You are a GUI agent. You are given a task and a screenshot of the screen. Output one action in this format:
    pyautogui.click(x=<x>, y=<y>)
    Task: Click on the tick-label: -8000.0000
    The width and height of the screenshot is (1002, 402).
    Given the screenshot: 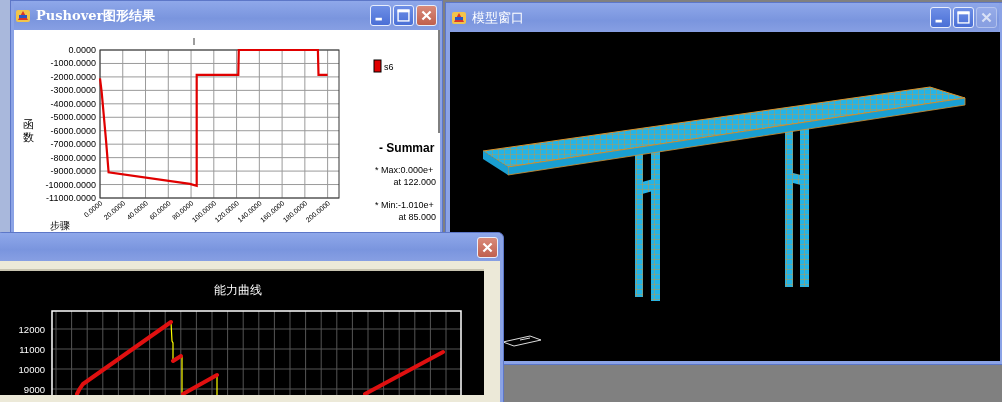 What is the action you would take?
    pyautogui.click(x=73, y=157)
    